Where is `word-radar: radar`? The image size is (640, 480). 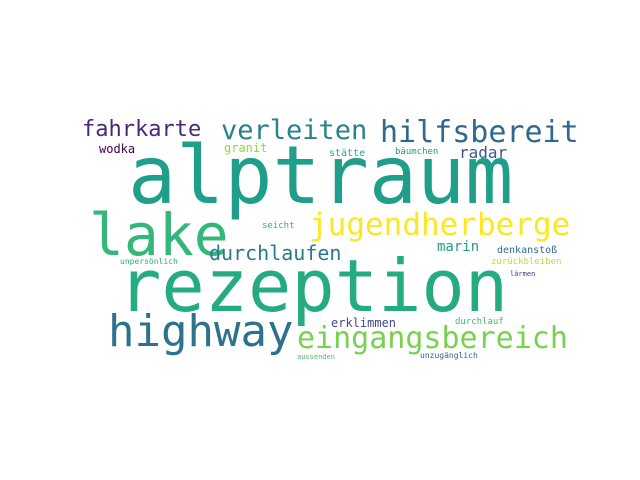
word-radar: radar is located at coordinates (483, 152).